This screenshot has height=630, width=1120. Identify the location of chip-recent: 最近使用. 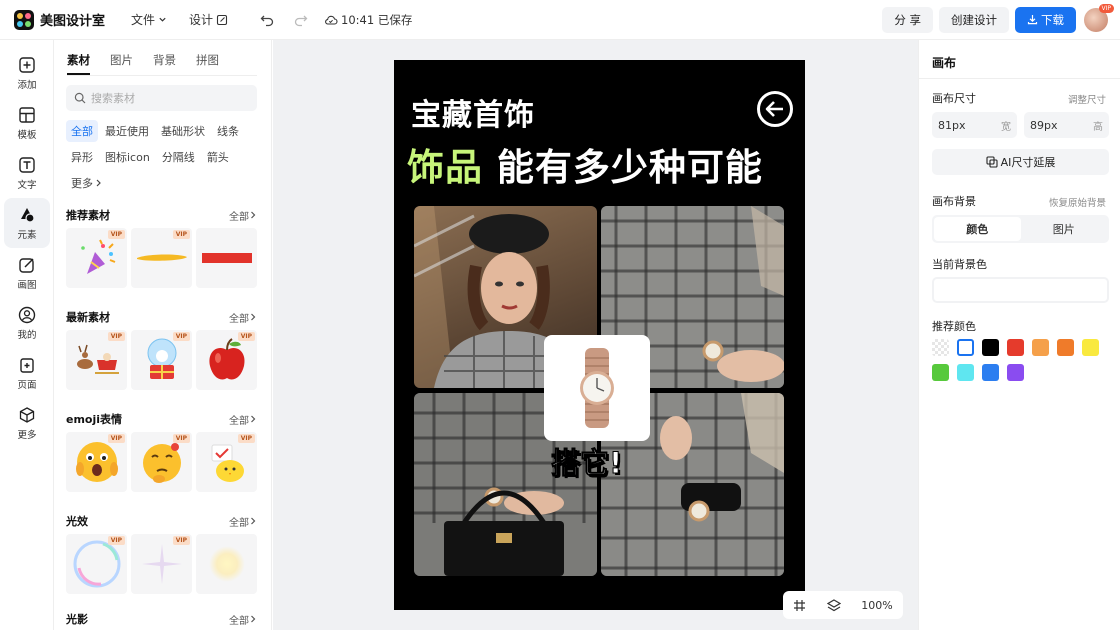
(127, 131).